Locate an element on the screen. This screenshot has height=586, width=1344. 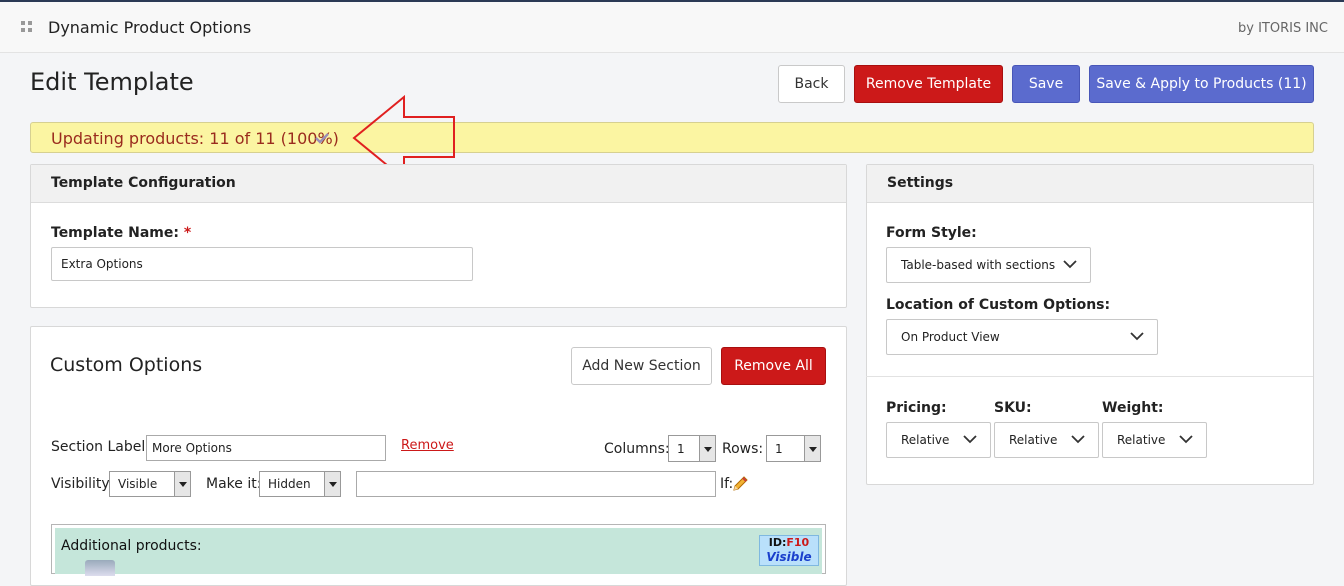
form-style-select: Table-based with sections is located at coordinates (988, 265).